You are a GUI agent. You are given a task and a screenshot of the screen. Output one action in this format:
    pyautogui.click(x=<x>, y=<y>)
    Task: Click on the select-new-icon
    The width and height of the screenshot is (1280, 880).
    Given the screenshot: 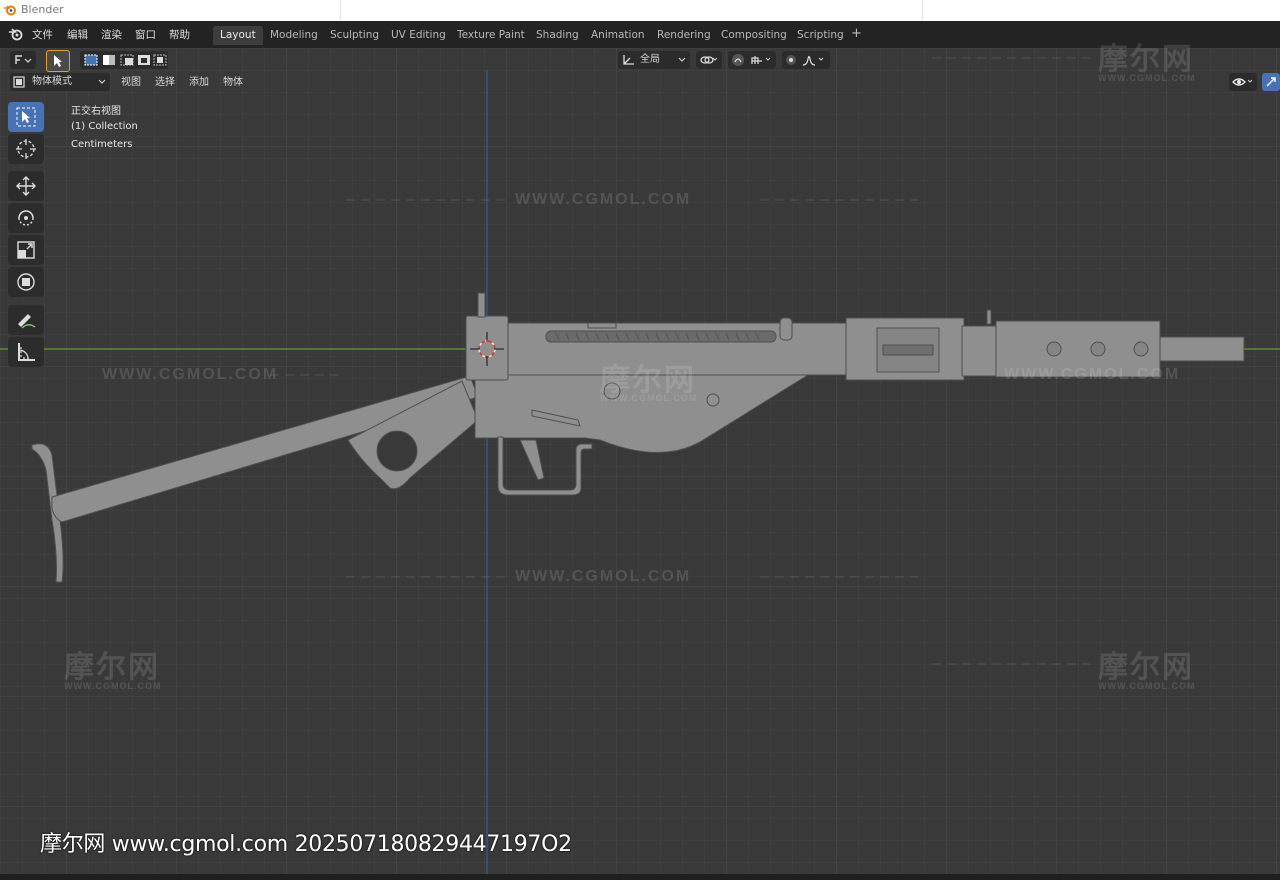 What is the action you would take?
    pyautogui.click(x=91, y=60)
    